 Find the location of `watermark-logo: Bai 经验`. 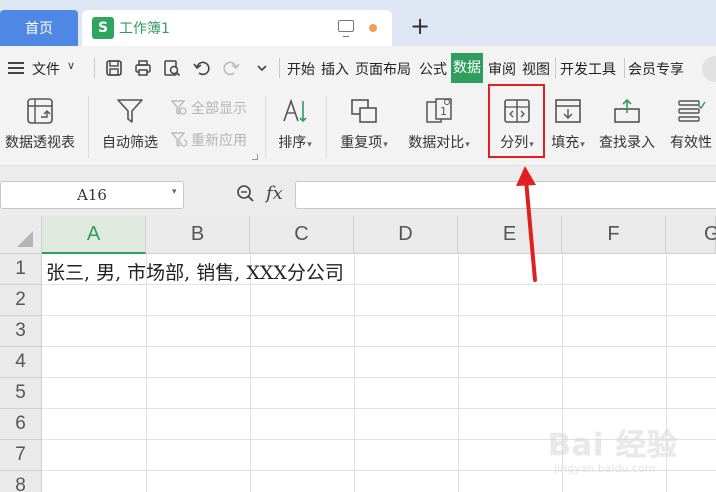

watermark-logo: Bai 经验 is located at coordinates (613, 445).